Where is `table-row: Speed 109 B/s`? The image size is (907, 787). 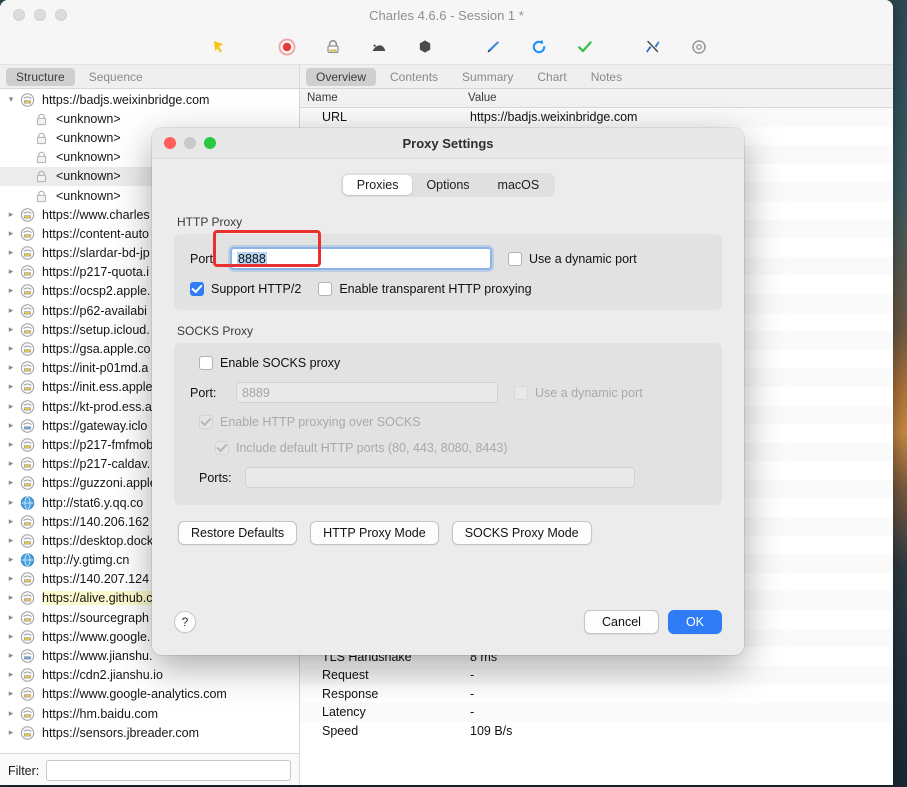
table-row: Speed 109 B/s is located at coordinates (596, 731).